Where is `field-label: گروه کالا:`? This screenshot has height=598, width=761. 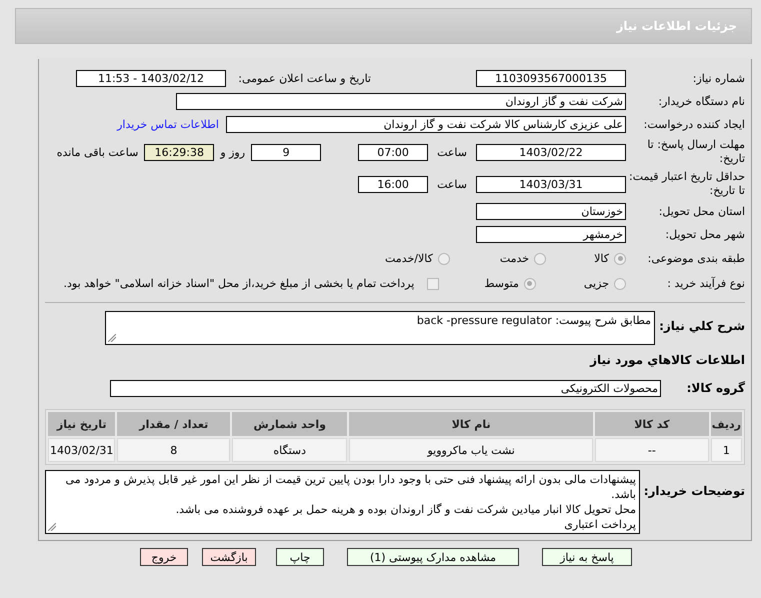
field-label: گروه کالا: is located at coordinates (715, 388).